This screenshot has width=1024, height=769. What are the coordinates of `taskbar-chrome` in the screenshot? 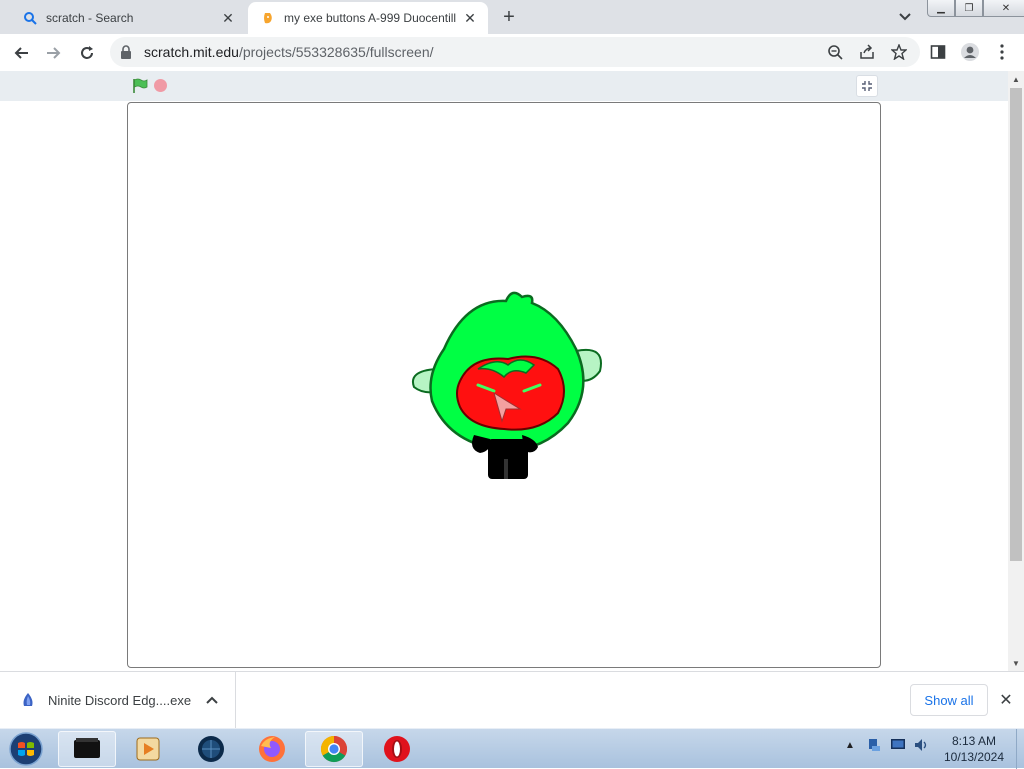 It's located at (334, 749).